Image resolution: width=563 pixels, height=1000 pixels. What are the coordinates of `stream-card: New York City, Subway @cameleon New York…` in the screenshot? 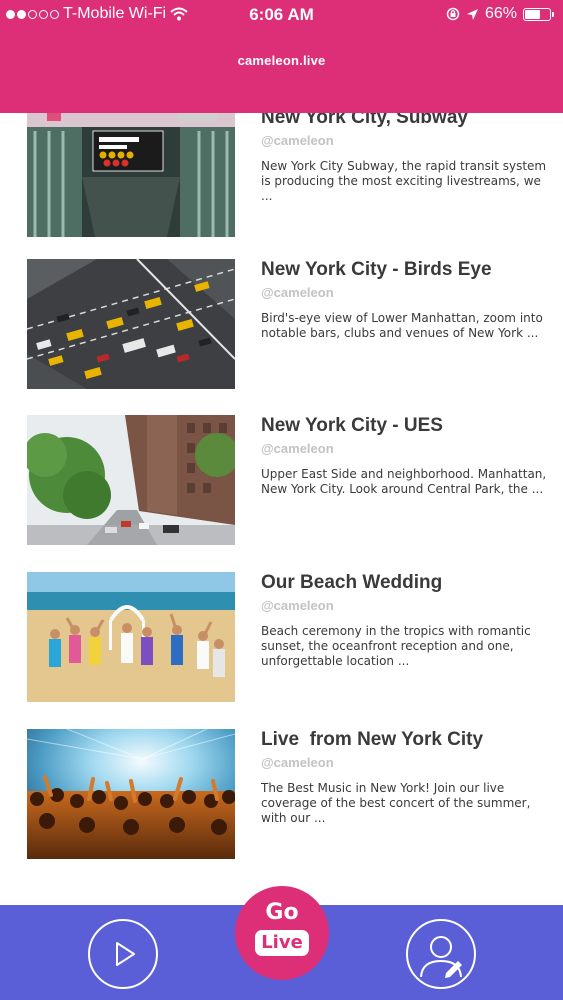 It's located at (287, 175).